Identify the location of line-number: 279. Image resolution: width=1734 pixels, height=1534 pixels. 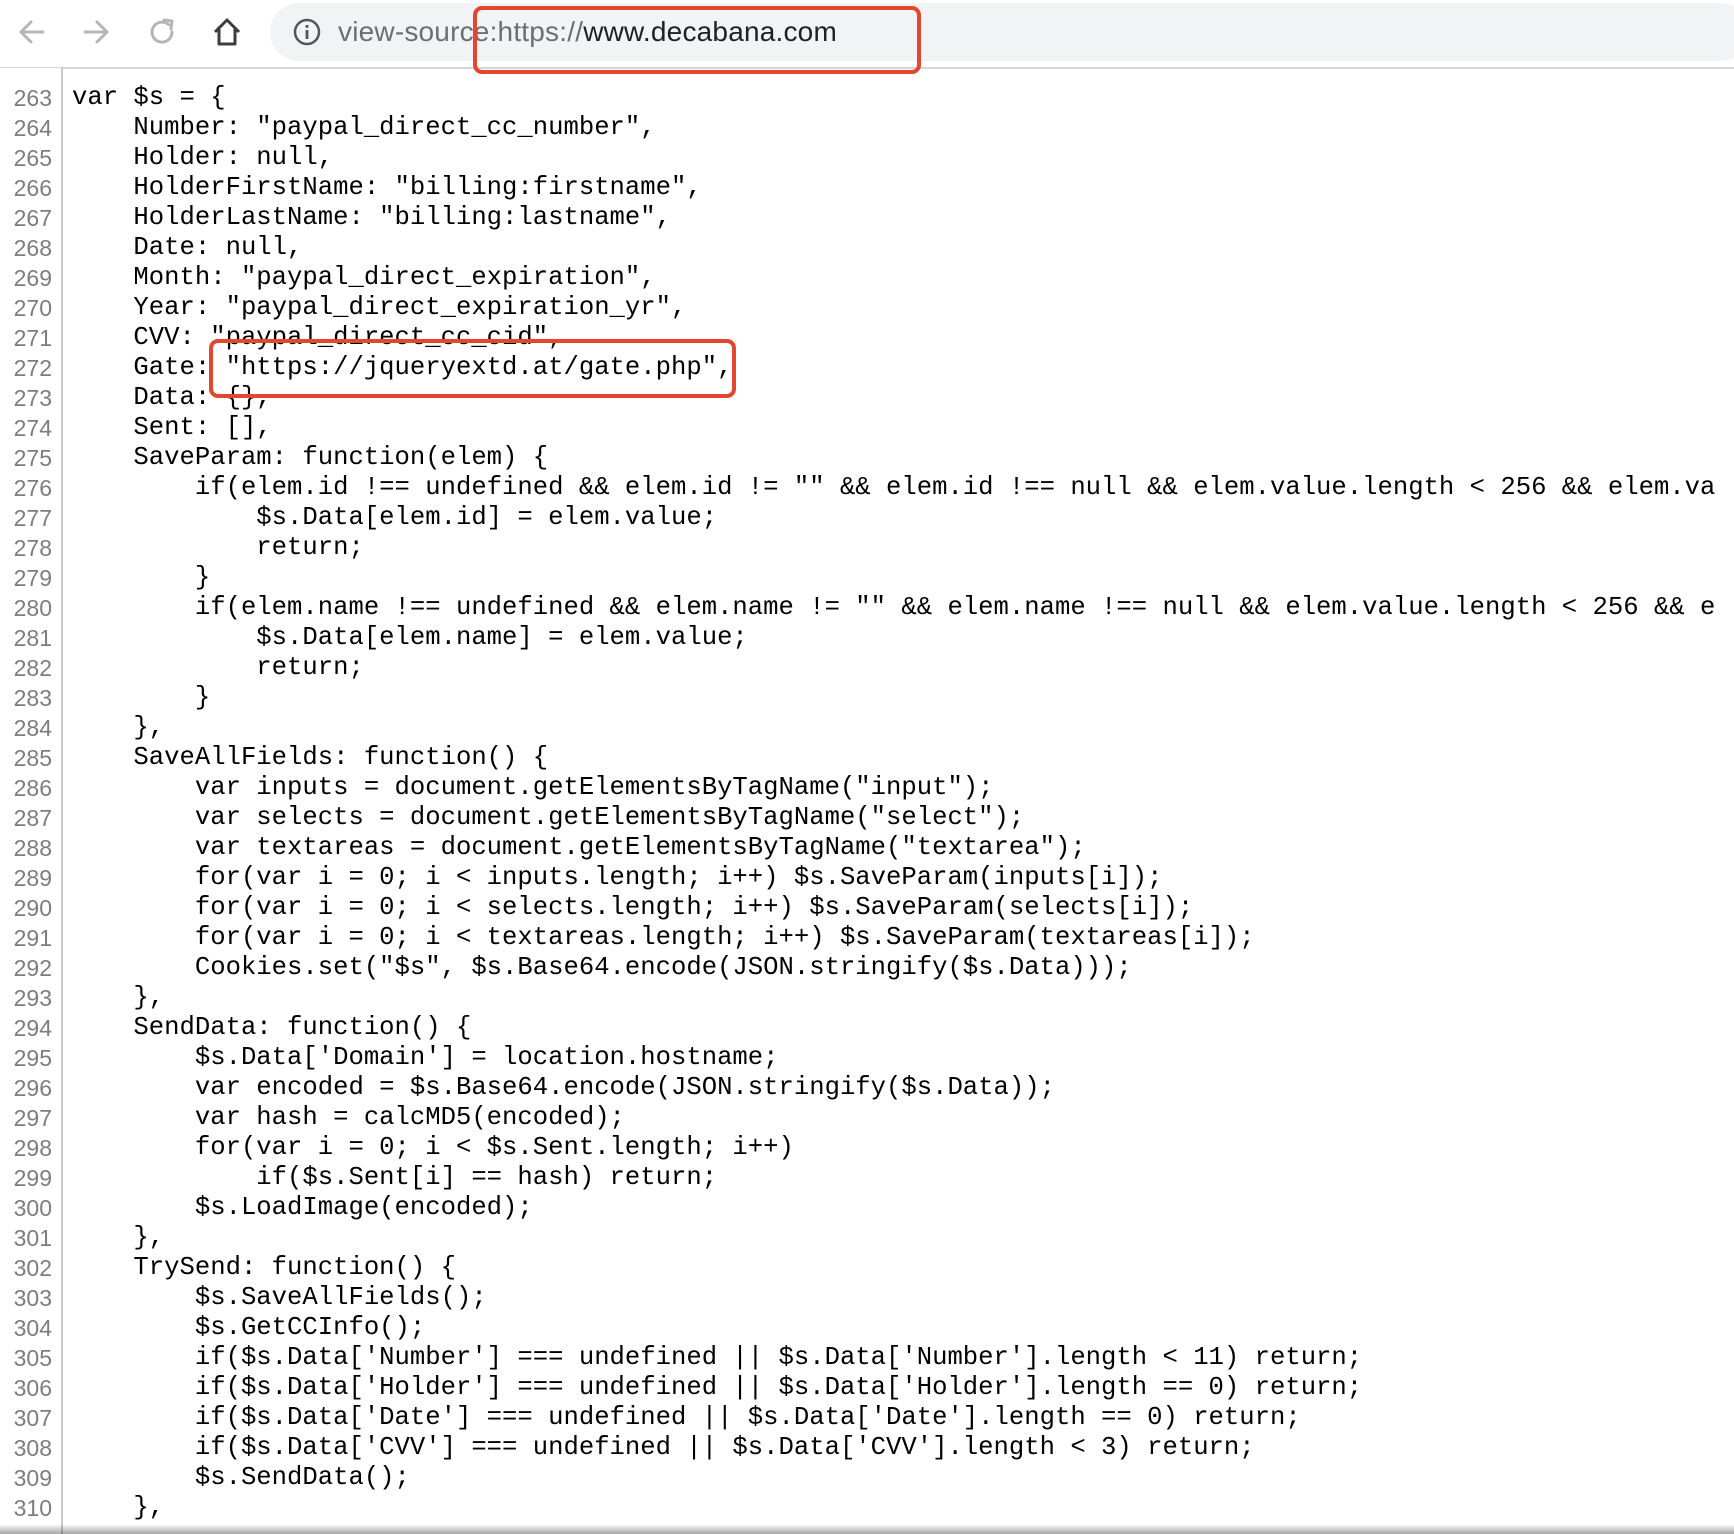
(26, 578).